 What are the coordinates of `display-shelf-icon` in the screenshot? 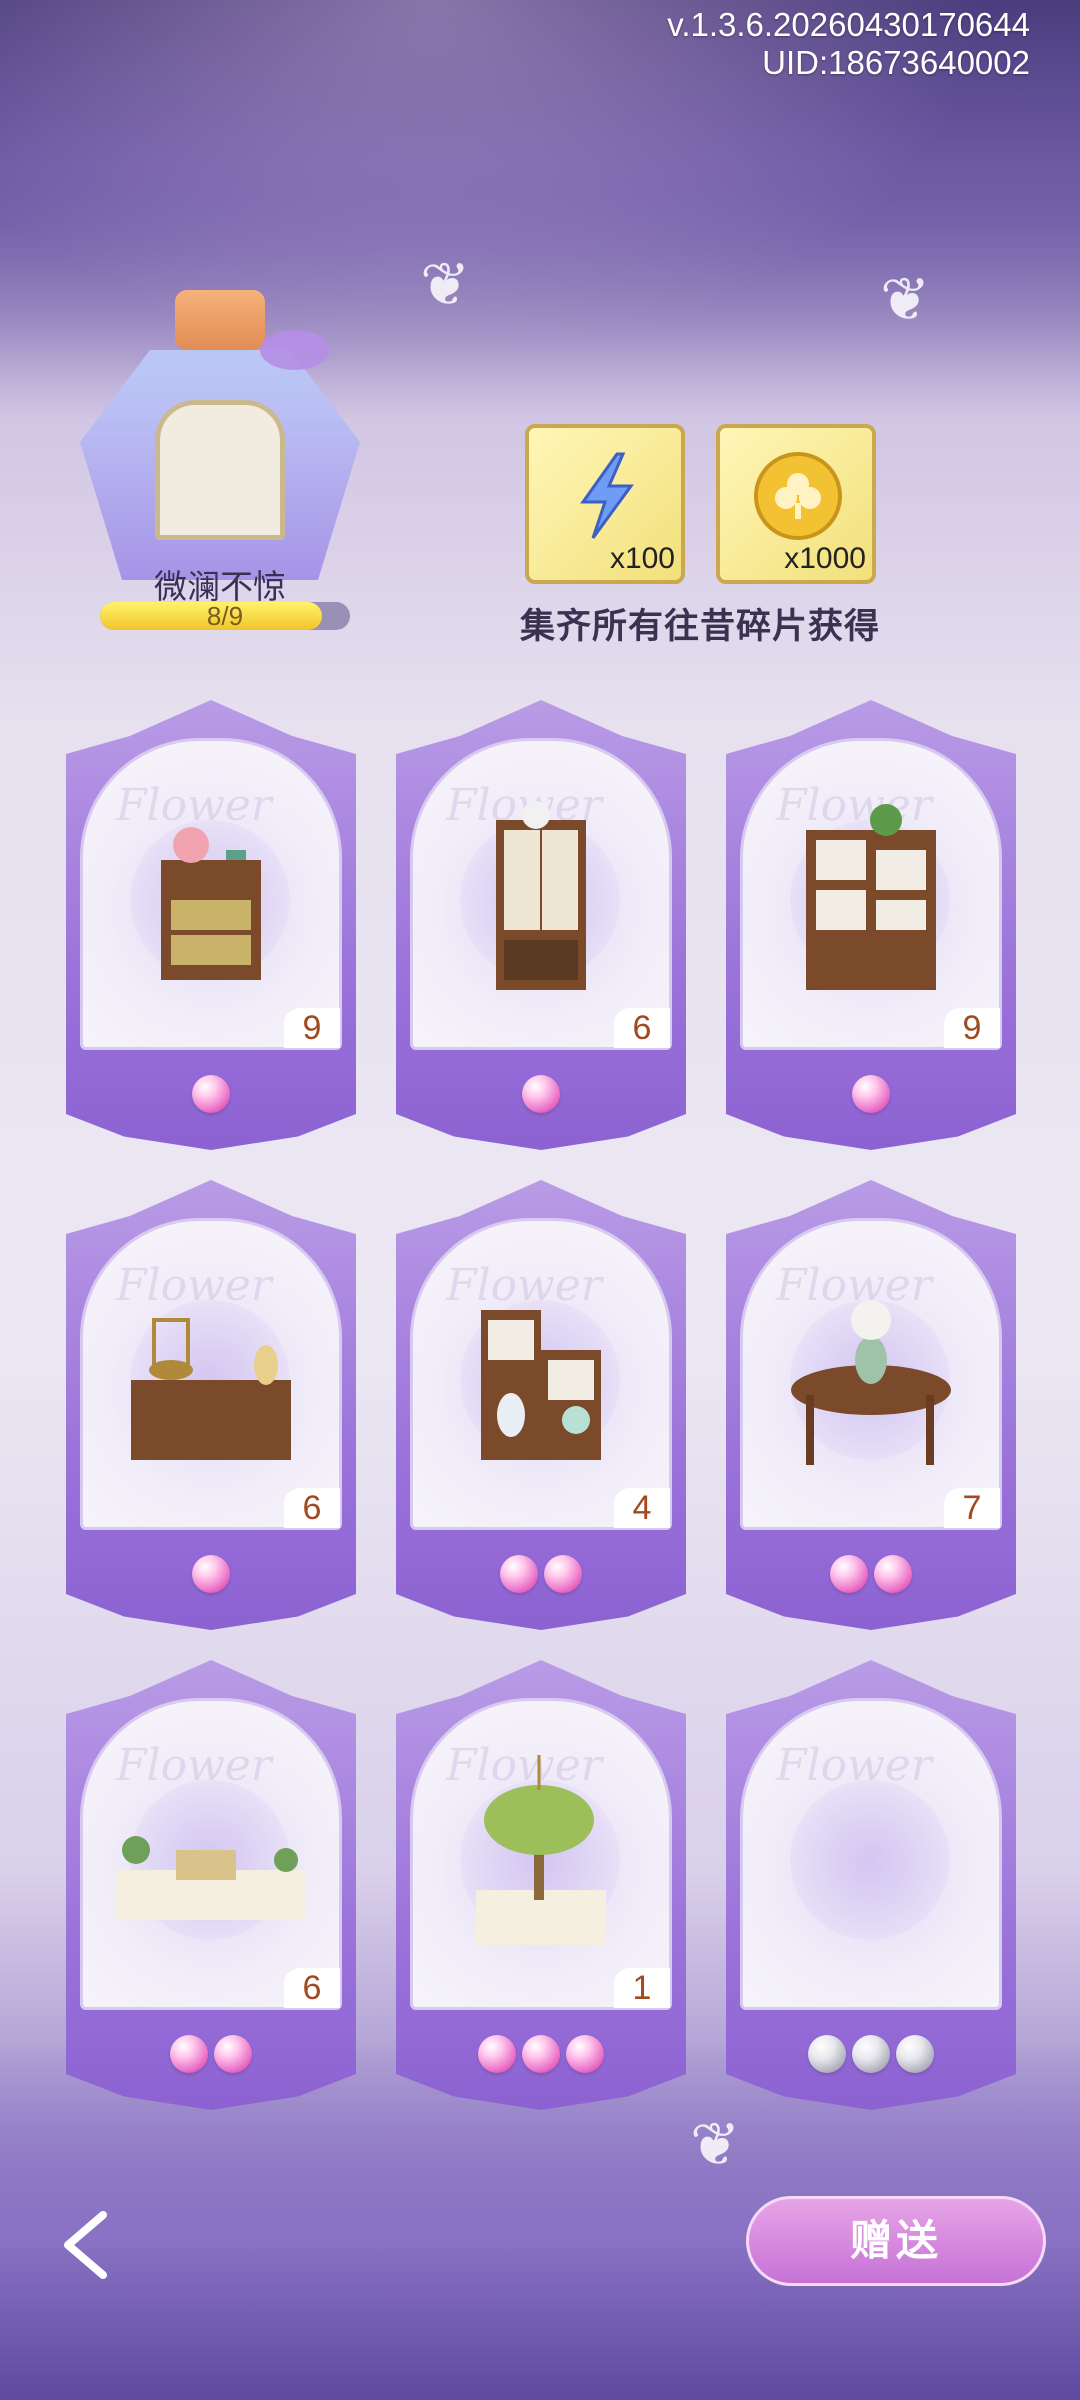 It's located at (871, 897).